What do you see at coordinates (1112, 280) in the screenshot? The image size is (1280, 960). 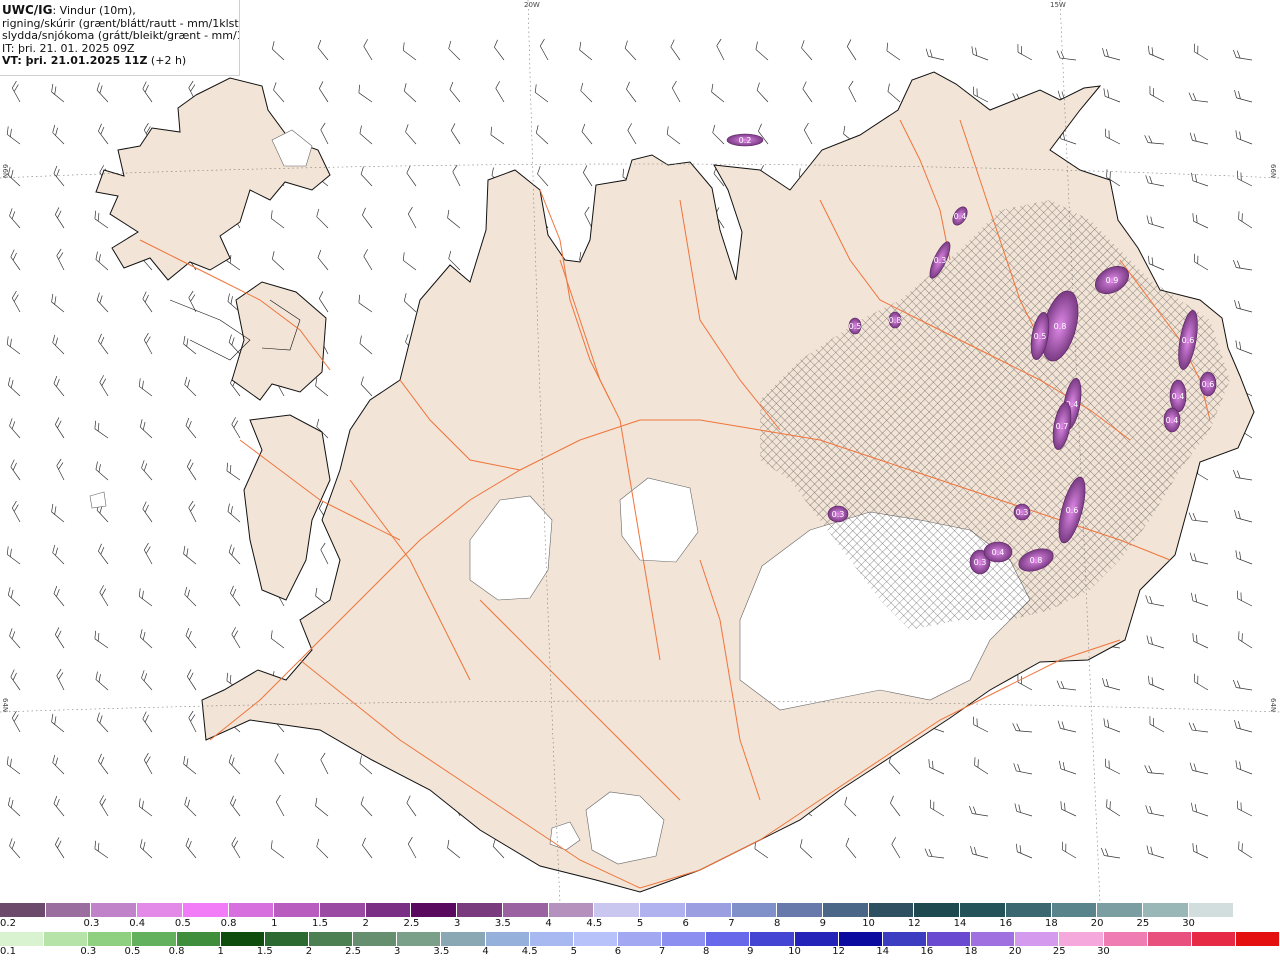 I see `precip-cell-label: 0.9` at bounding box center [1112, 280].